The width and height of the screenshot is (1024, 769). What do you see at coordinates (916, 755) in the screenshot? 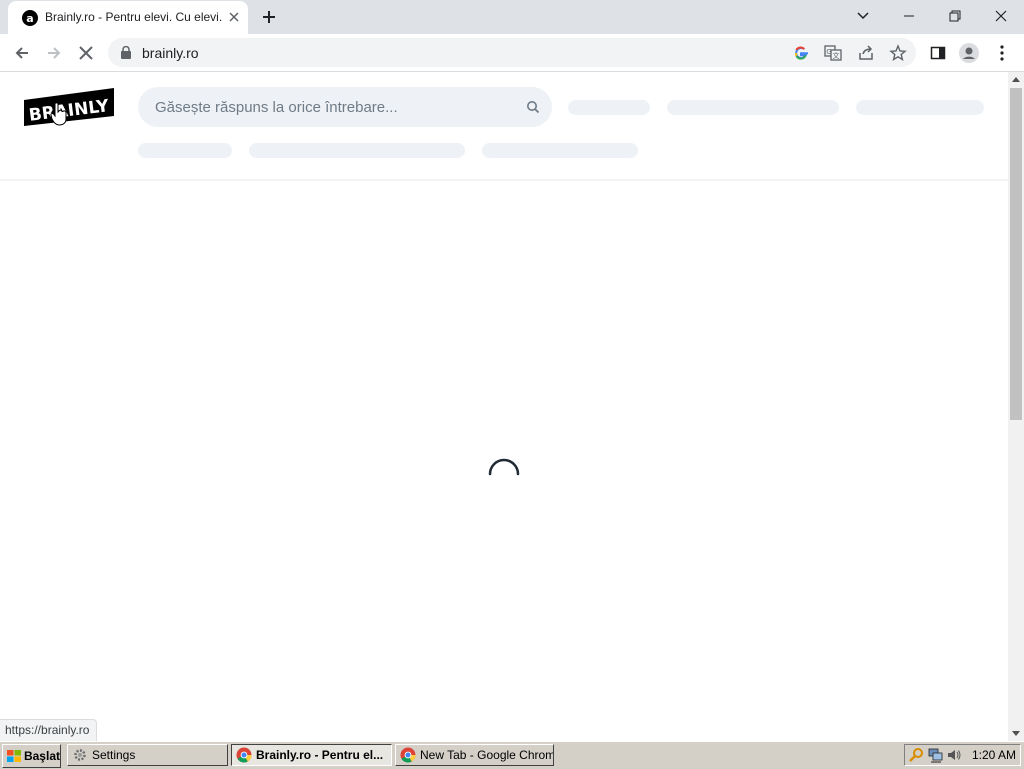
I see `search-key-icon` at bounding box center [916, 755].